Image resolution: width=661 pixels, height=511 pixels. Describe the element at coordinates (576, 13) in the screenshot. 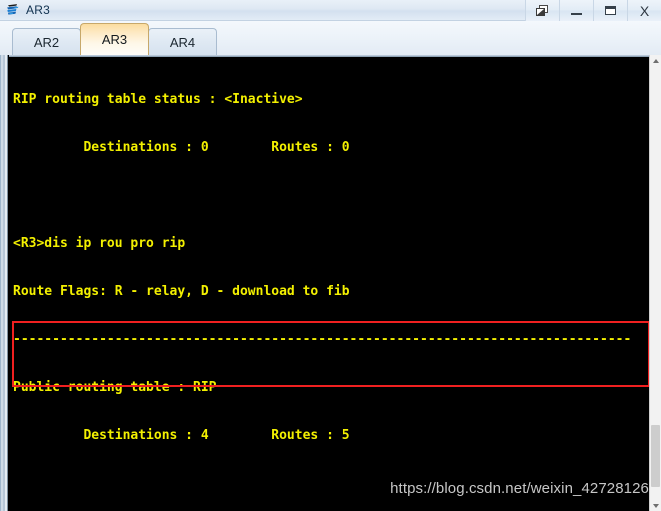

I see `minimize-icon` at that location.